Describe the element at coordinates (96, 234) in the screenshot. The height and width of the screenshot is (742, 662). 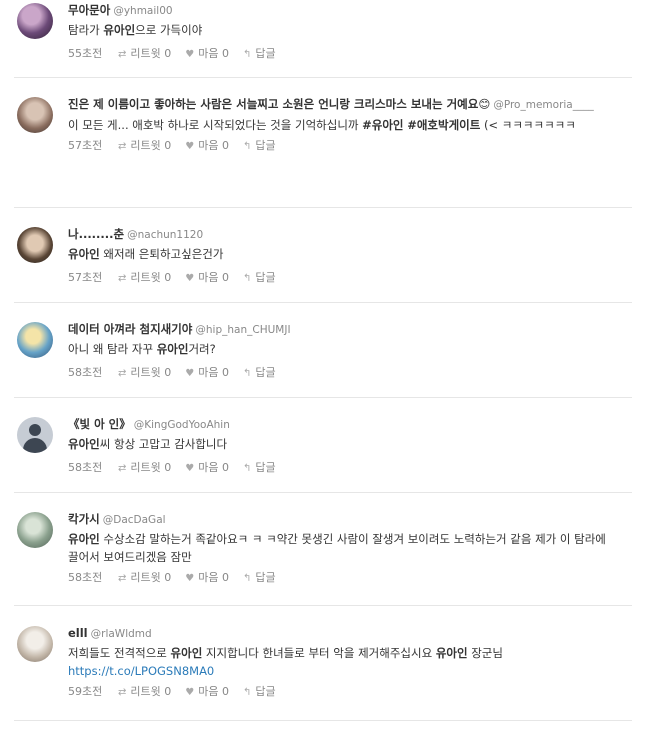
I see `user-name: 나........춘` at that location.